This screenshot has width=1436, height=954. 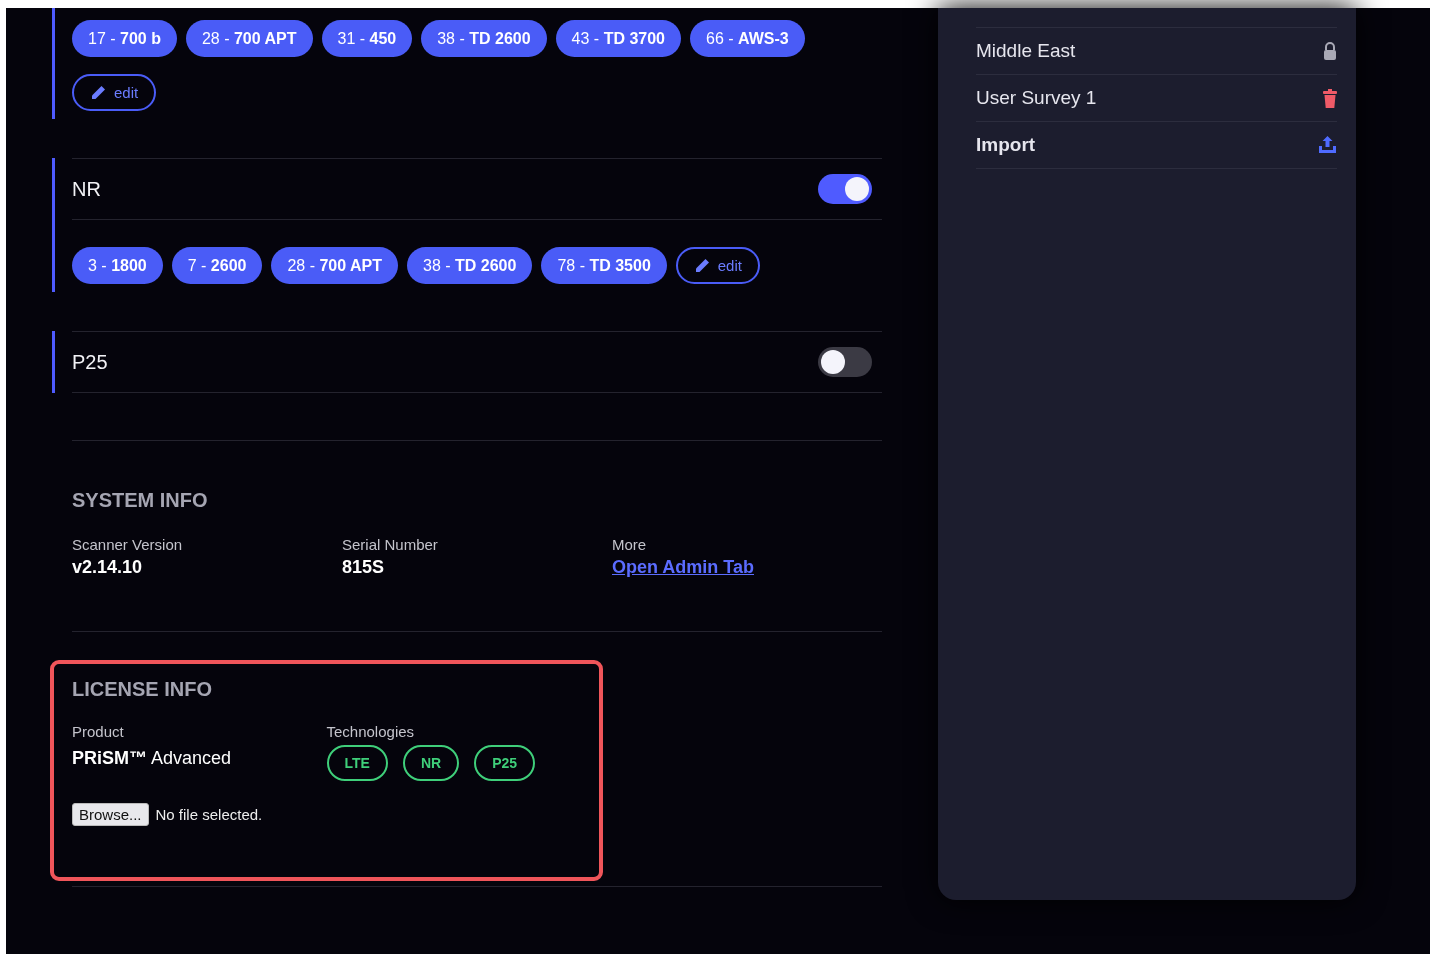 What do you see at coordinates (1327, 145) in the screenshot?
I see `upload-icon` at bounding box center [1327, 145].